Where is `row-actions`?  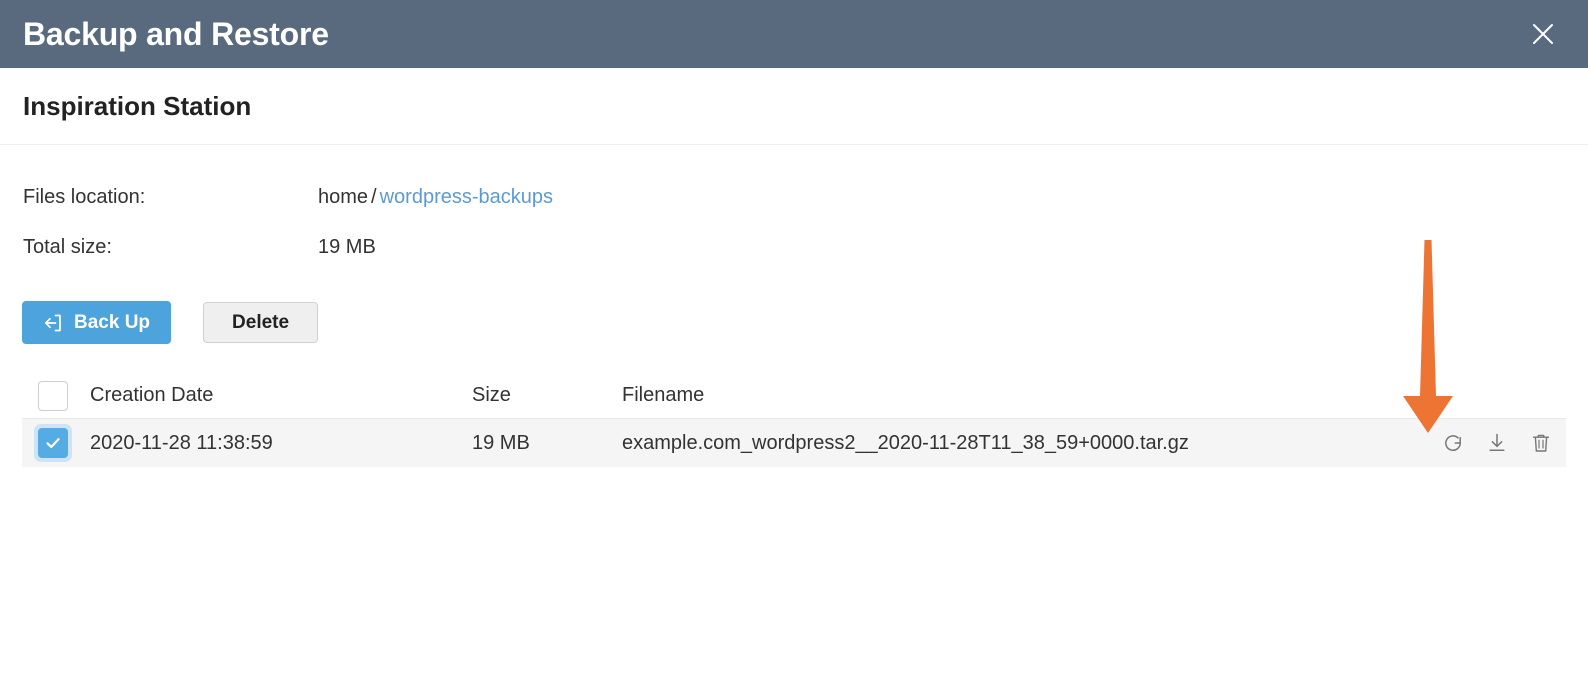 row-actions is located at coordinates (1495, 443).